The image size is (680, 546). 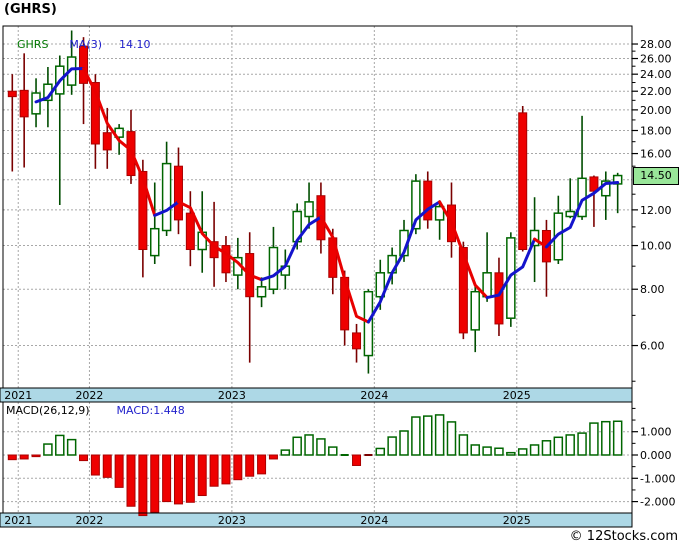 I want to click on page-title: (GHRS), so click(x=30, y=9).